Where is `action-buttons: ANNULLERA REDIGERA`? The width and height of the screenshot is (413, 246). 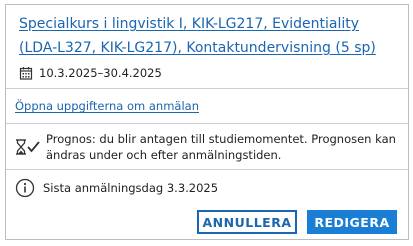
action-buttons: ANNULLERA REDIGERA is located at coordinates (297, 222).